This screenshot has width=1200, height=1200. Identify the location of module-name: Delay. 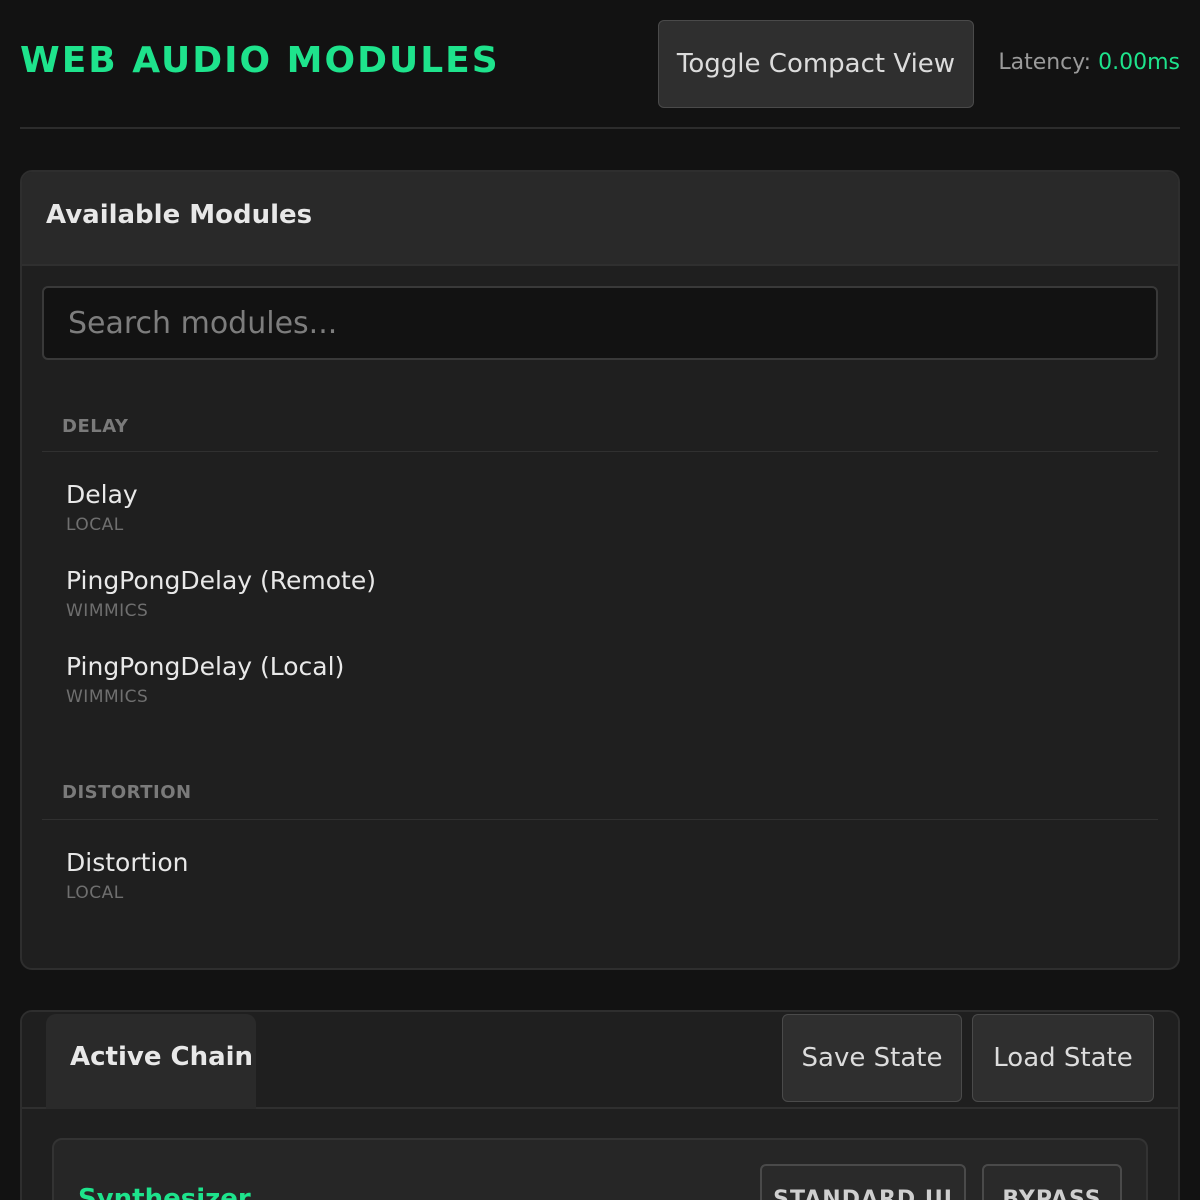
(102, 494).